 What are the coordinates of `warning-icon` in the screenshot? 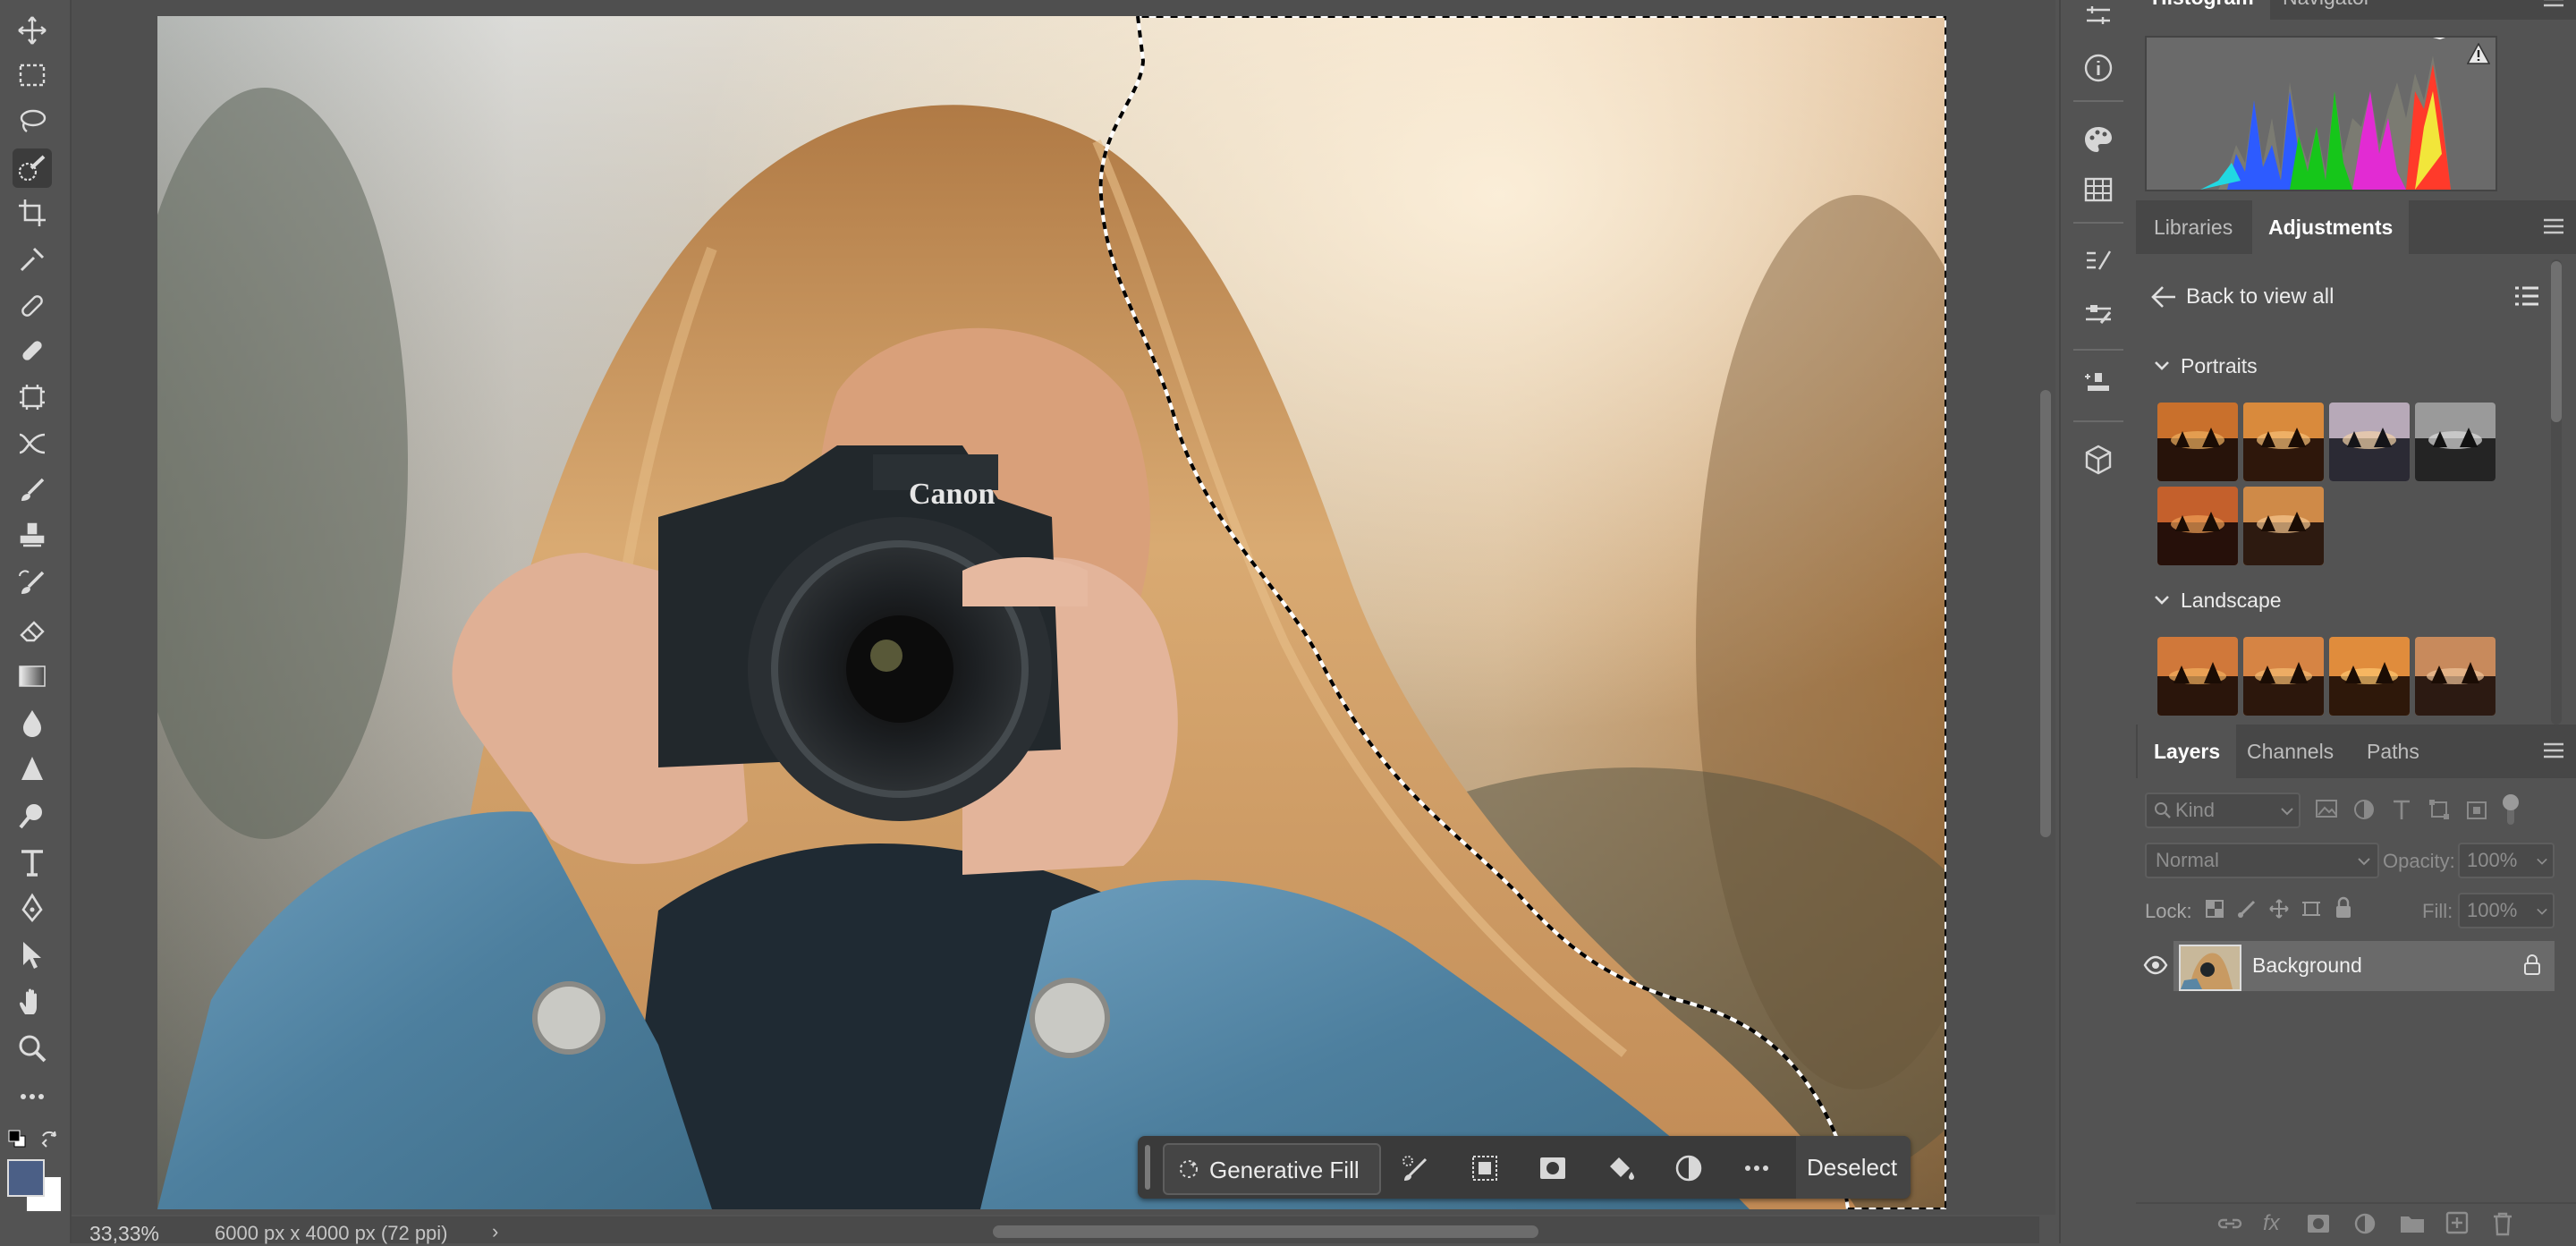 It's located at (2478, 53).